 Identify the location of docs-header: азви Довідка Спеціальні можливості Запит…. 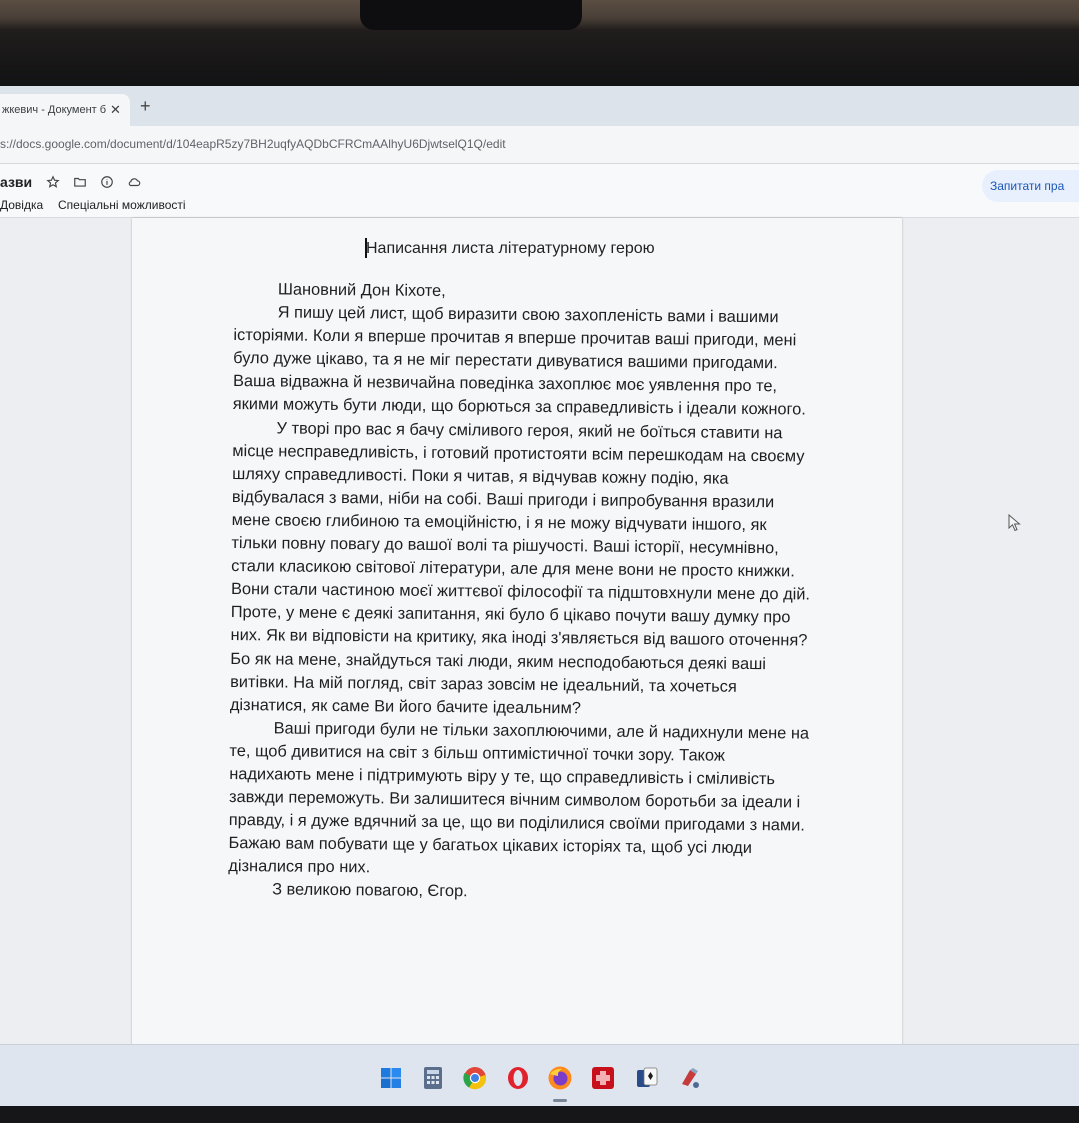
(539, 191).